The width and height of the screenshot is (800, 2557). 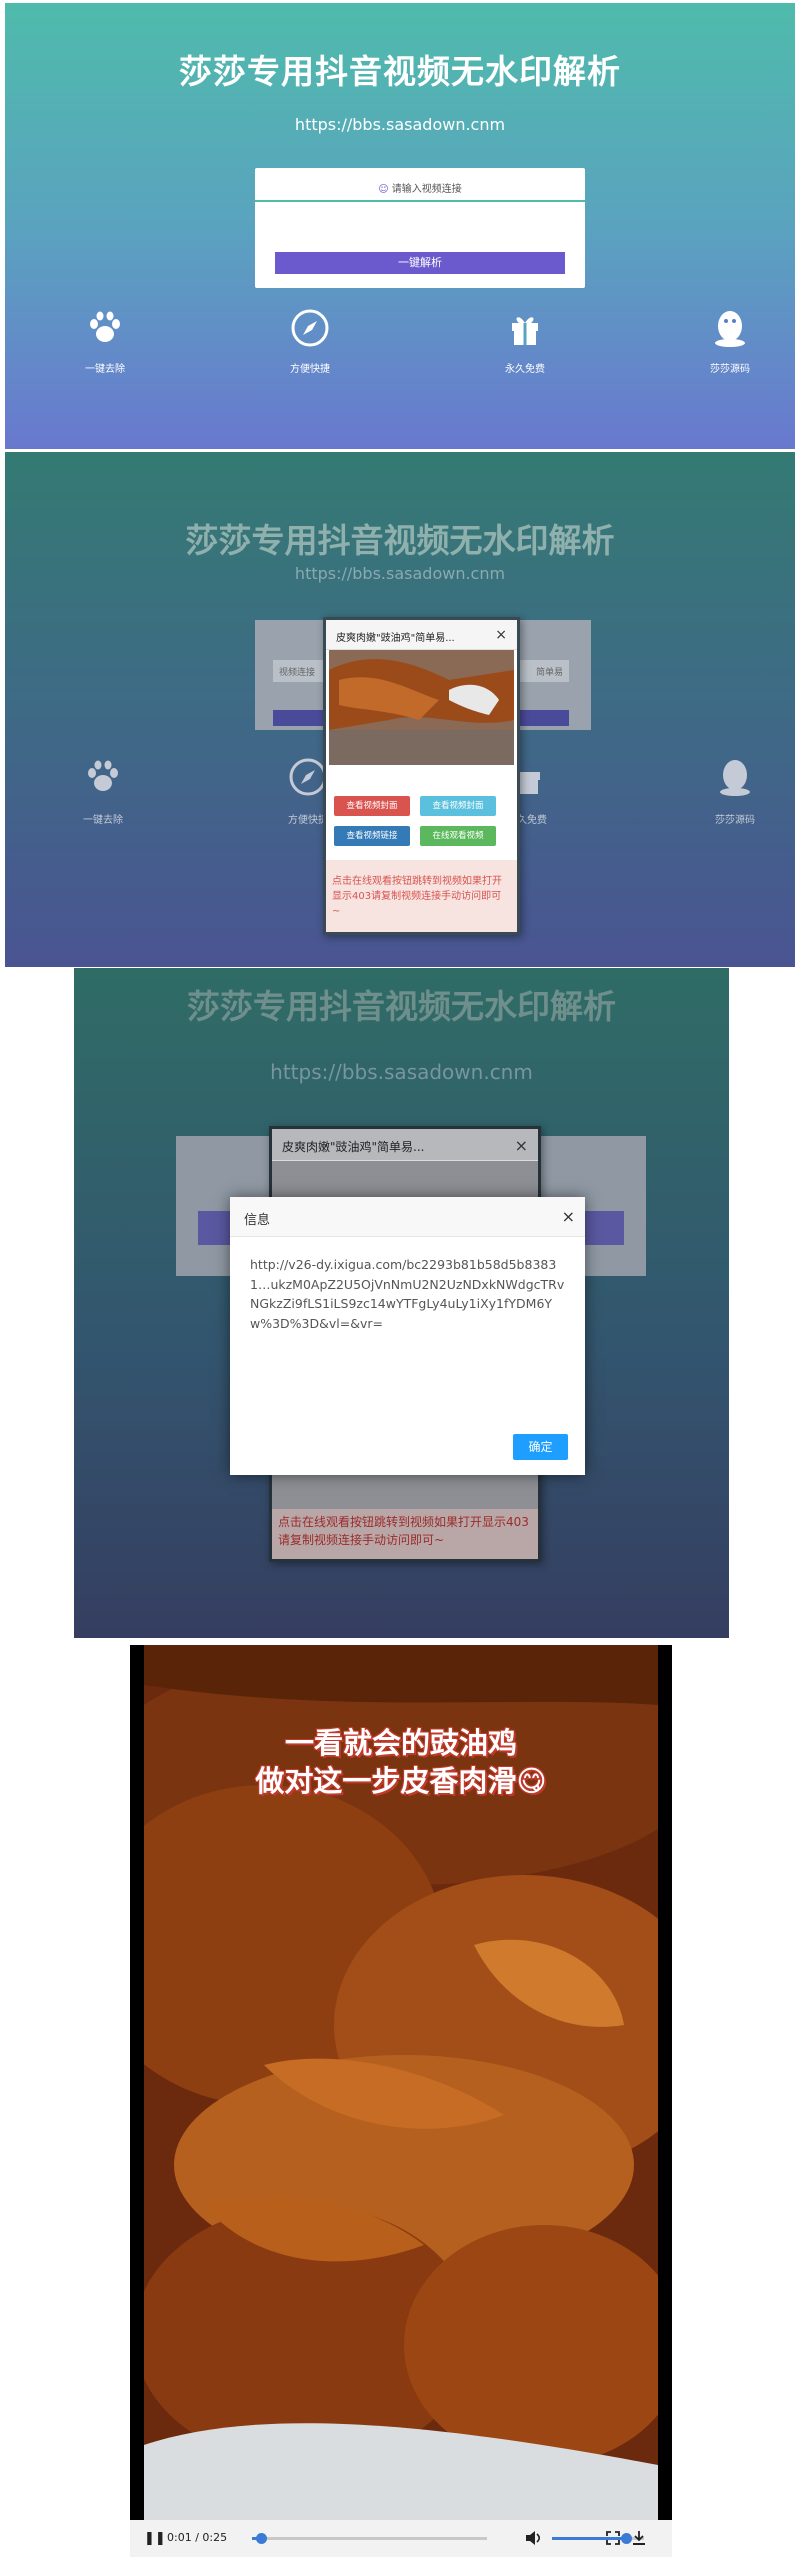 I want to click on gift-icon, so click(x=525, y=331).